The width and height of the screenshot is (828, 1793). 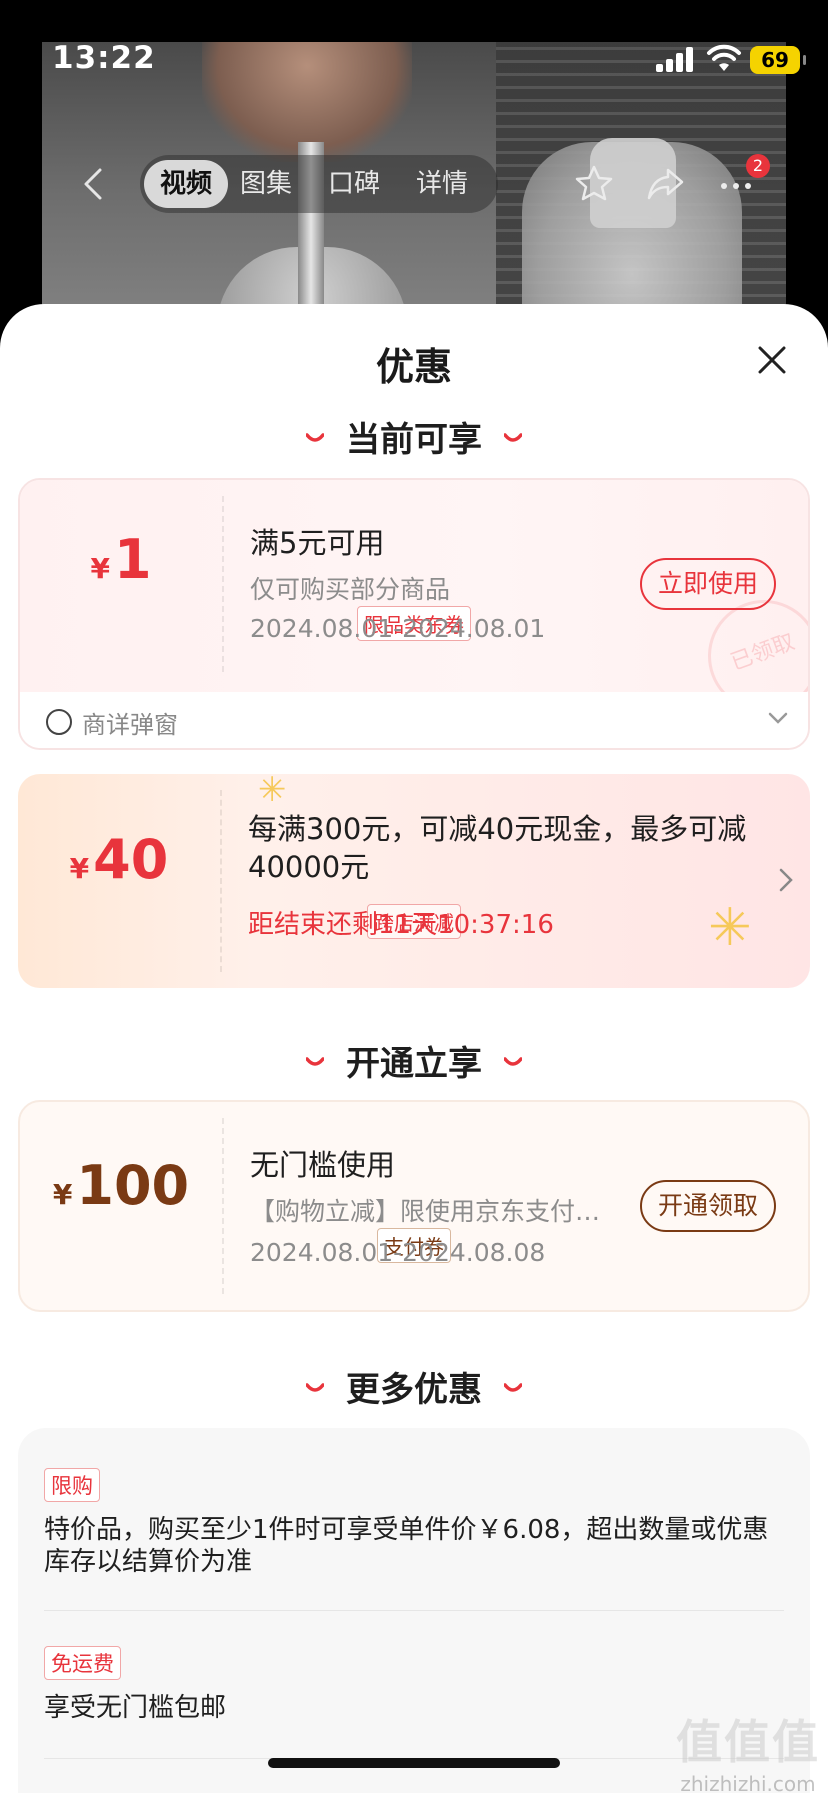 What do you see at coordinates (414, 1610) in the screenshot?
I see `list-divider` at bounding box center [414, 1610].